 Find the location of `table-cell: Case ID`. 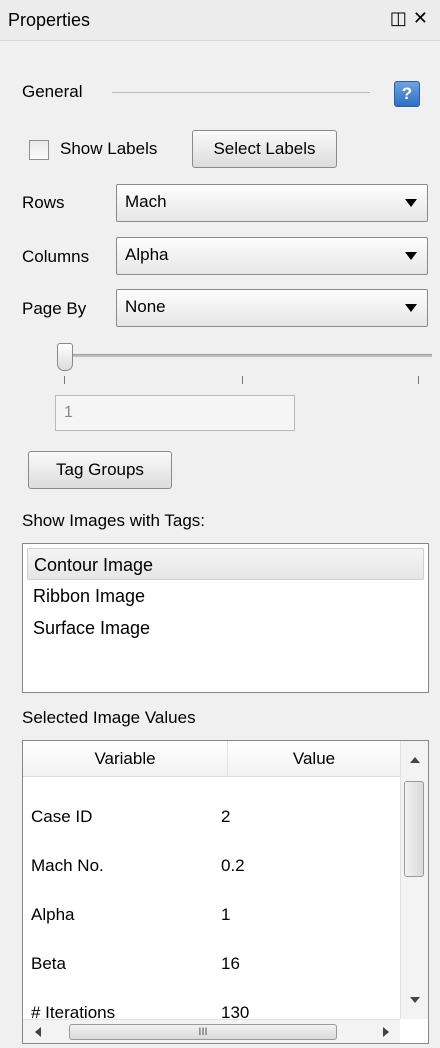

table-cell: Case ID is located at coordinates (62, 816).